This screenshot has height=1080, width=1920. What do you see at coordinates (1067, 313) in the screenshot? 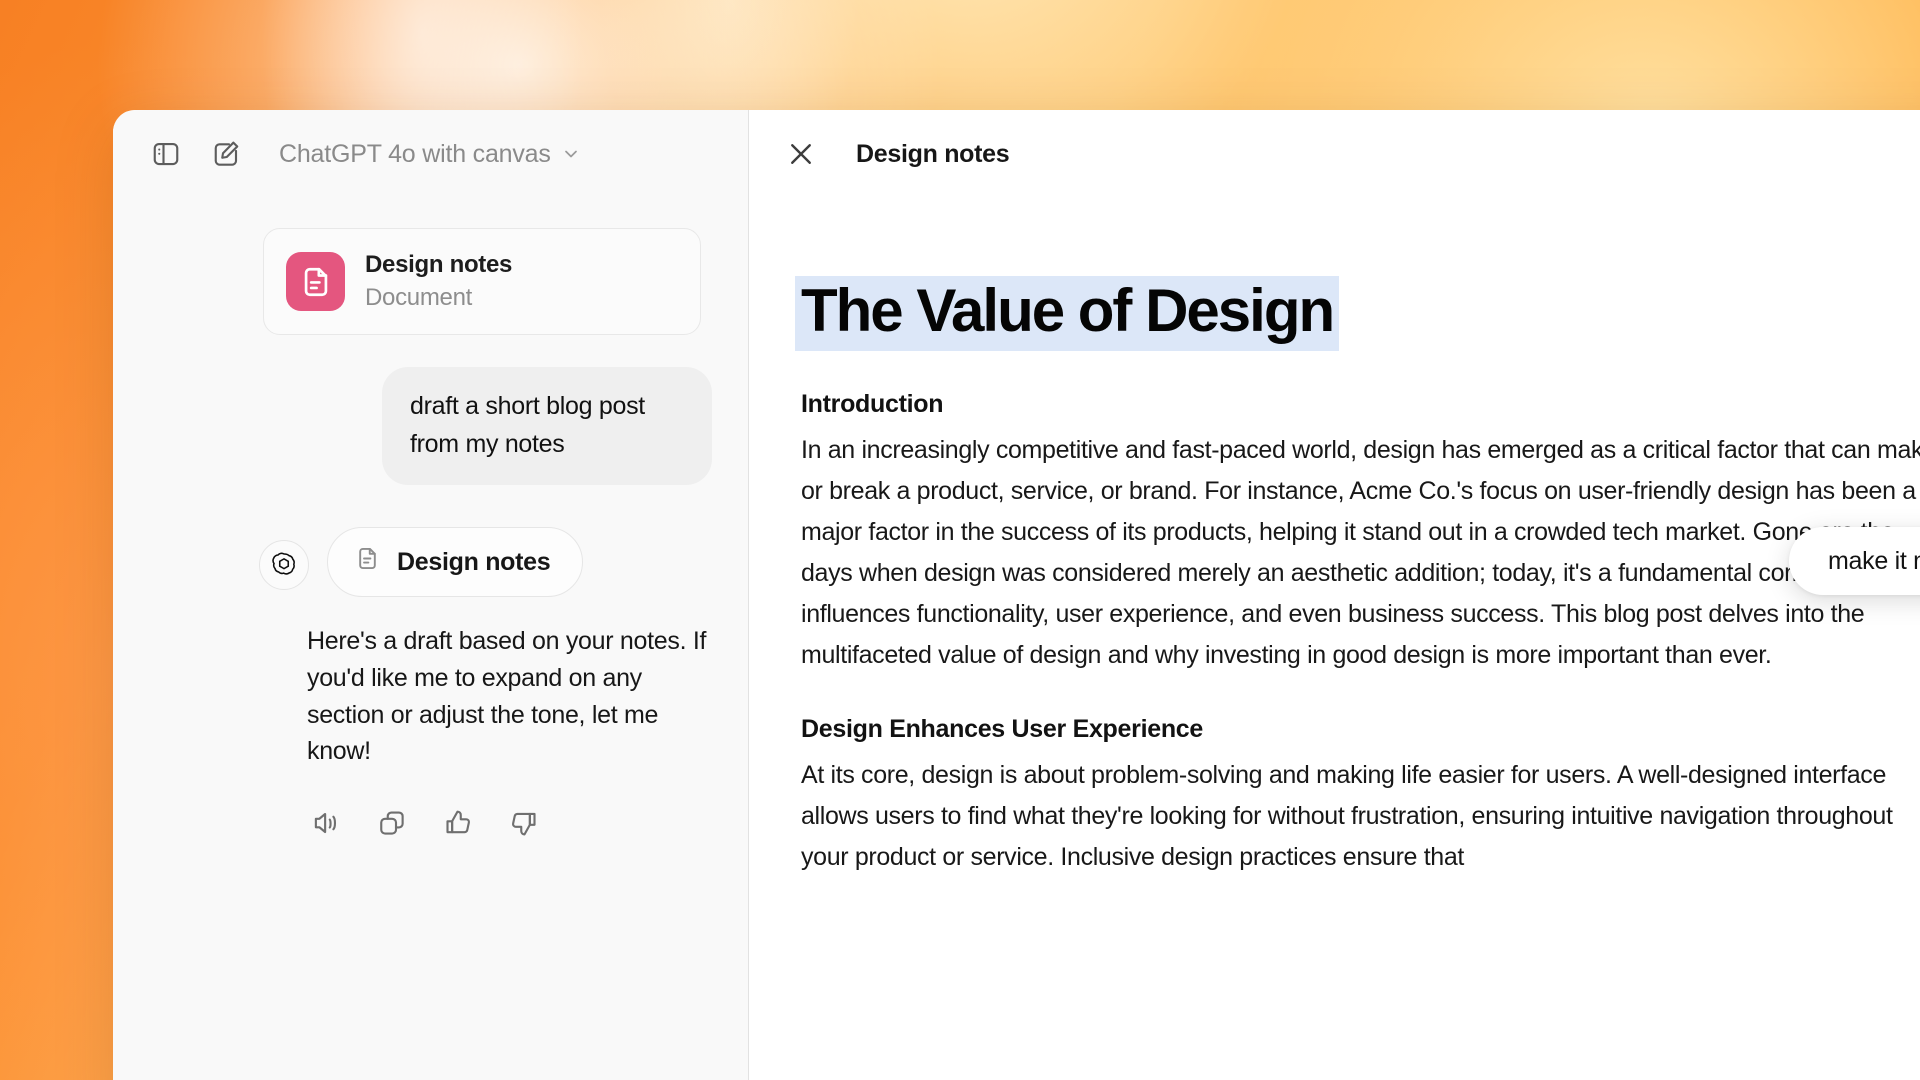
I see `document-heading: The Value of Design` at bounding box center [1067, 313].